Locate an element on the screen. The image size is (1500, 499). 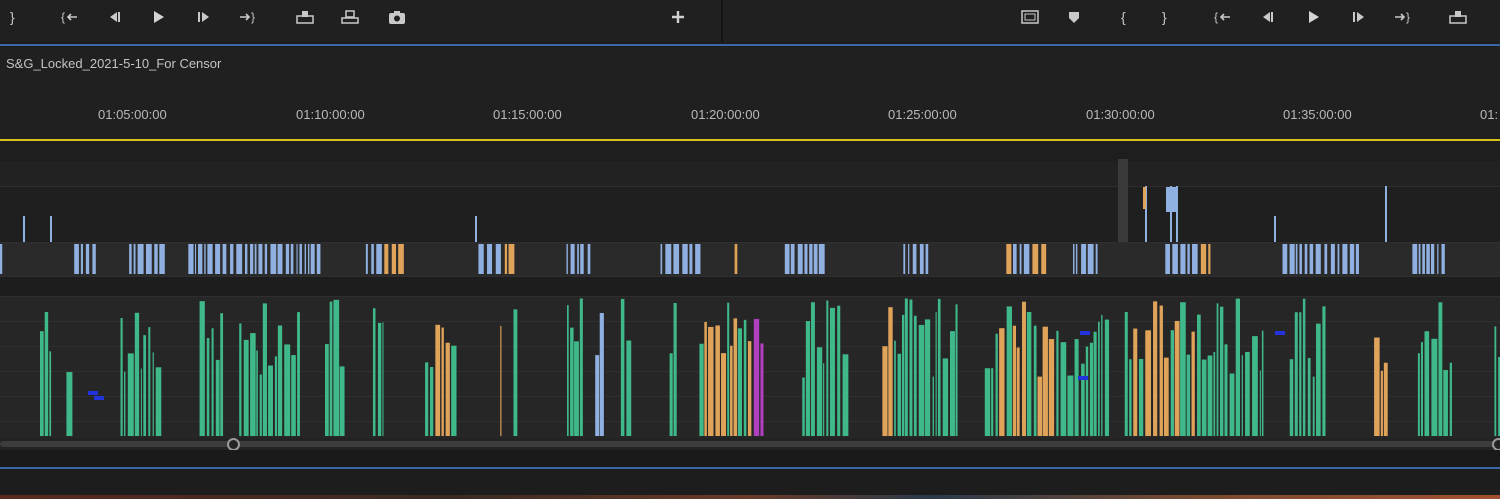
timeline-zoom-scrollbar is located at coordinates (750, 444).